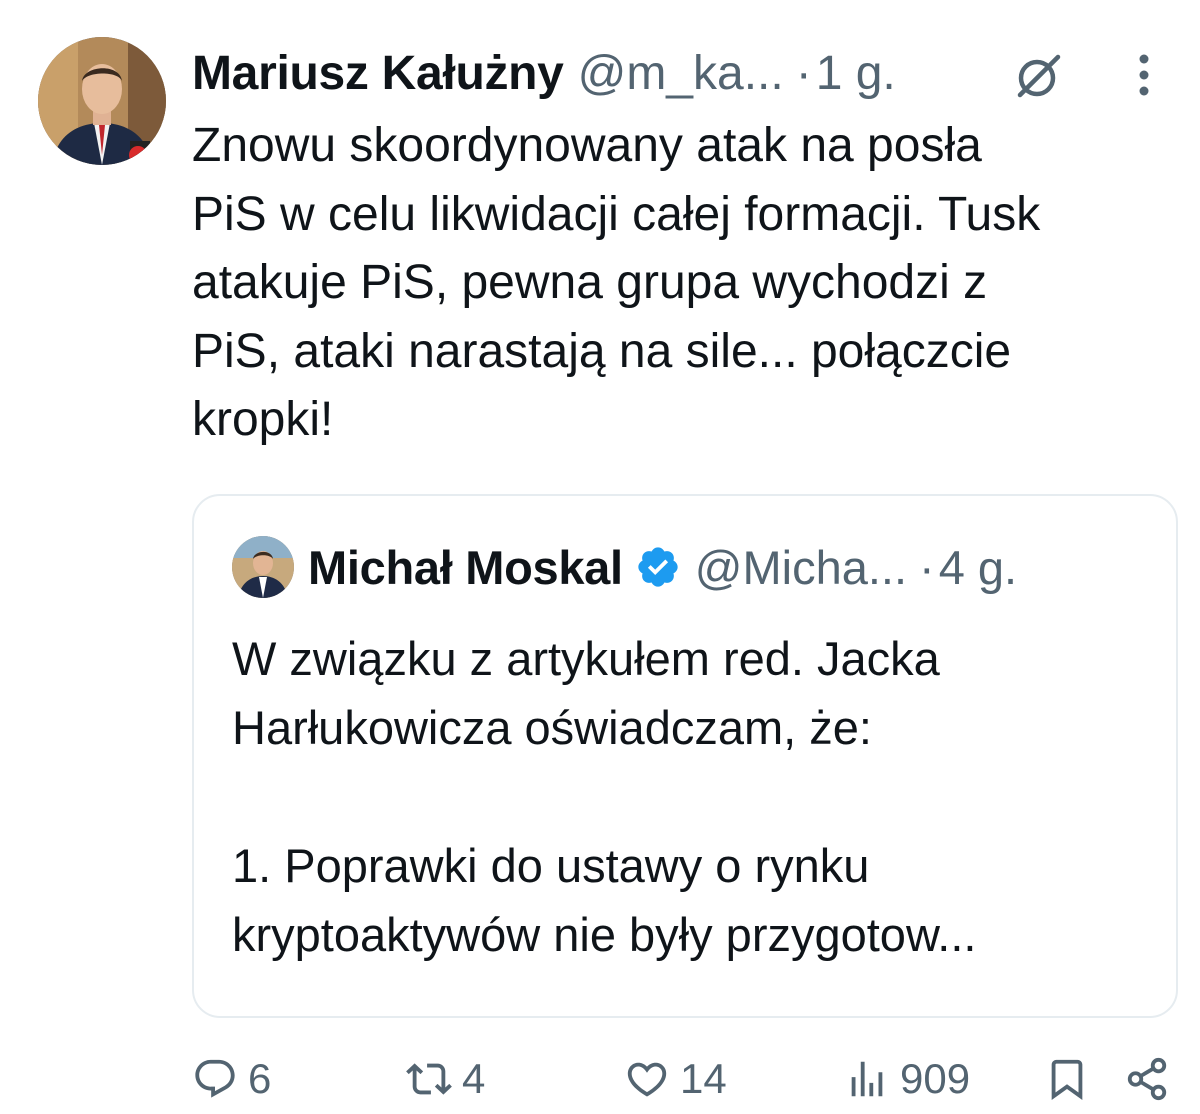  What do you see at coordinates (647, 1079) in the screenshot?
I see `heart-icon` at bounding box center [647, 1079].